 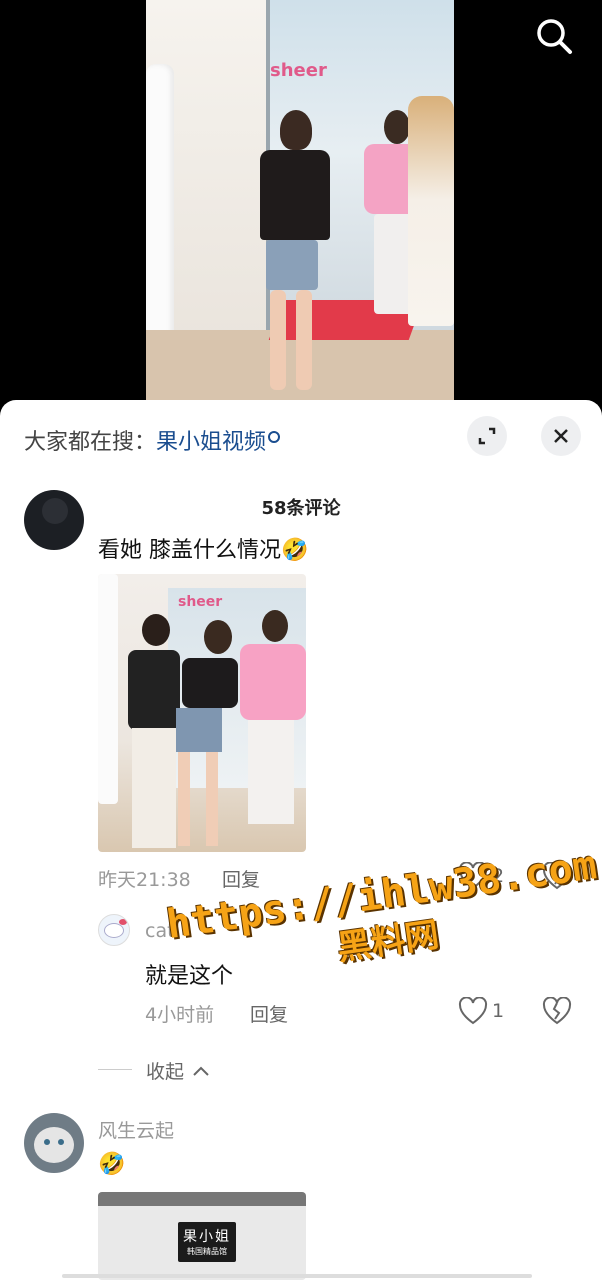 What do you see at coordinates (218, 637) in the screenshot?
I see `photo-person-middle-head` at bounding box center [218, 637].